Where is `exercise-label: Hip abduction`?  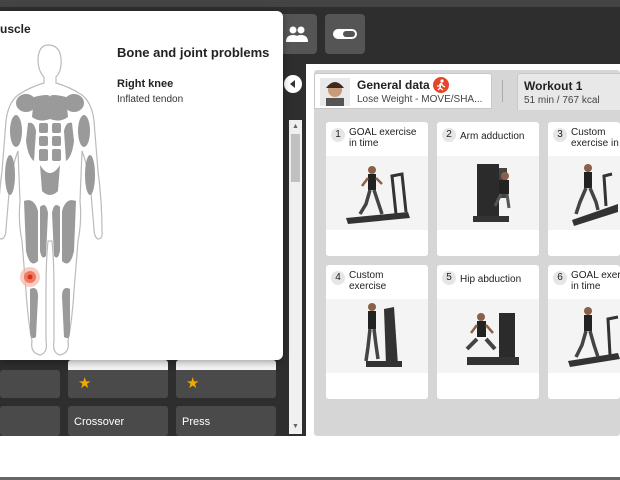
exercise-label: Hip abduction is located at coordinates (491, 279).